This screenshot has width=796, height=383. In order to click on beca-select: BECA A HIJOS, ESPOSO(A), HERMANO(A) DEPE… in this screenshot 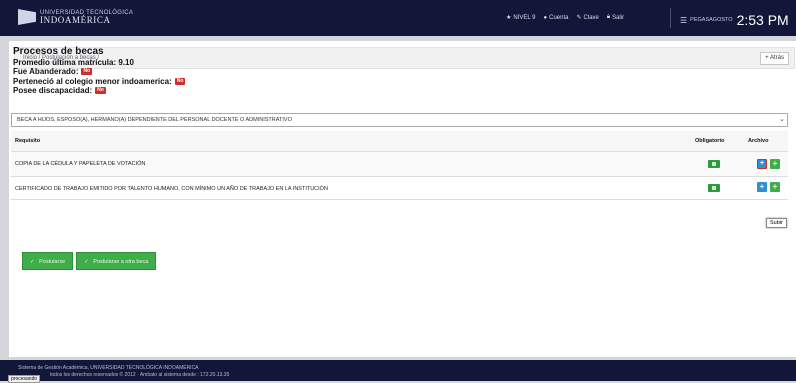, I will do `click(399, 120)`.